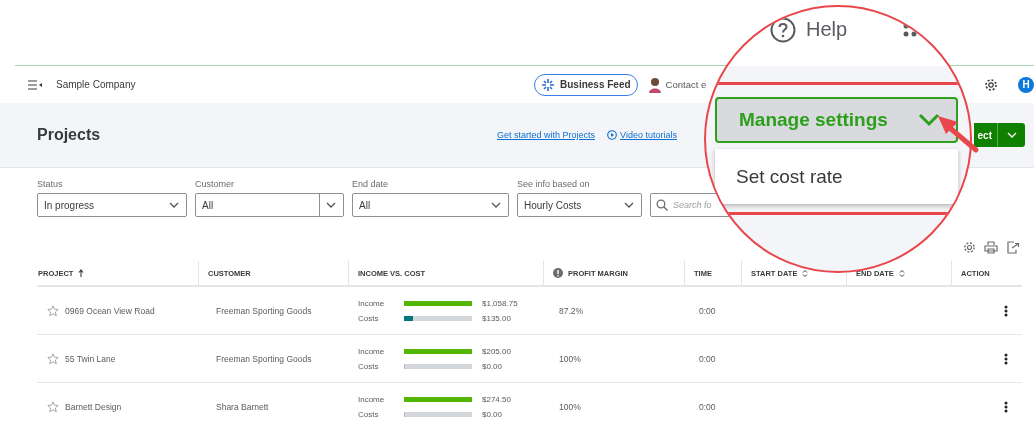 Image resolution: width=1034 pixels, height=428 pixels. I want to click on amount: $274.50, so click(496, 399).